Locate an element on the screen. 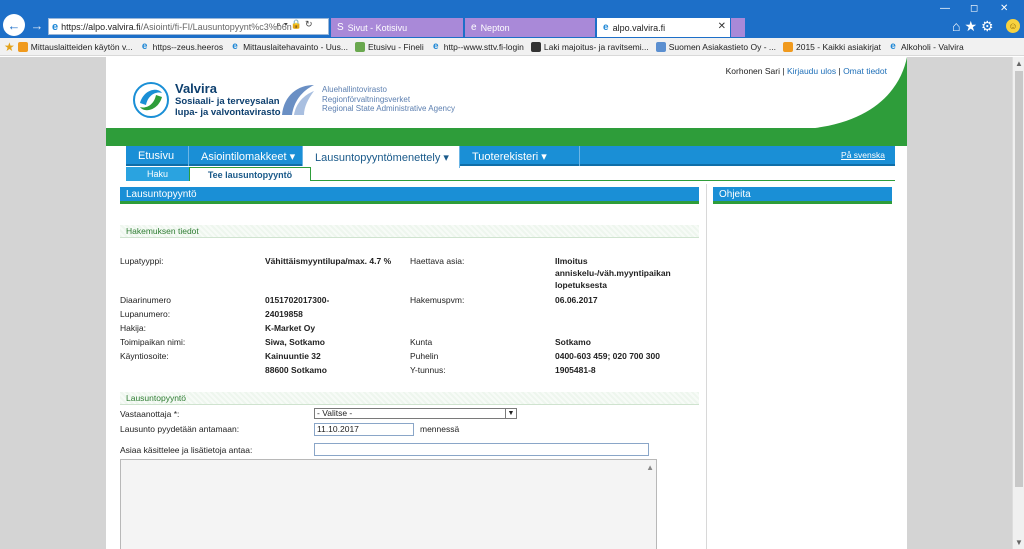 This screenshot has width=1024, height=549. fineli-icon is located at coordinates (359, 46).